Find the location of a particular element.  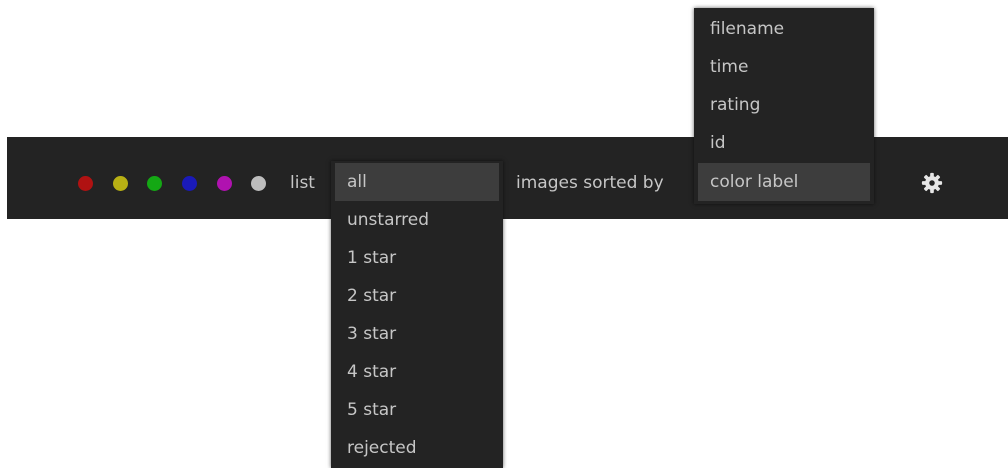

sort-option-color-label: color label is located at coordinates (784, 182).